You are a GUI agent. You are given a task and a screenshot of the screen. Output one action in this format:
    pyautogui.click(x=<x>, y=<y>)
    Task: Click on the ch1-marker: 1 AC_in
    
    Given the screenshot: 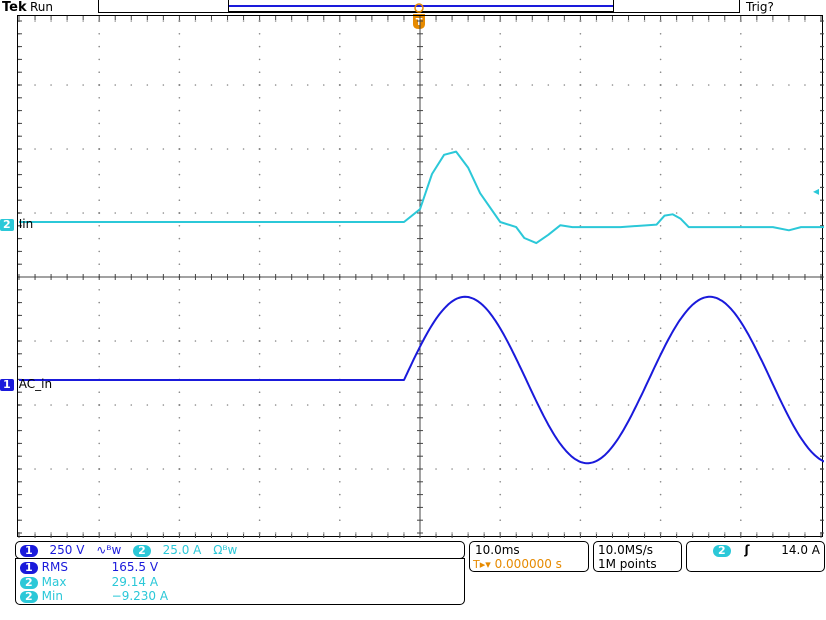 What is the action you would take?
    pyautogui.click(x=26, y=382)
    